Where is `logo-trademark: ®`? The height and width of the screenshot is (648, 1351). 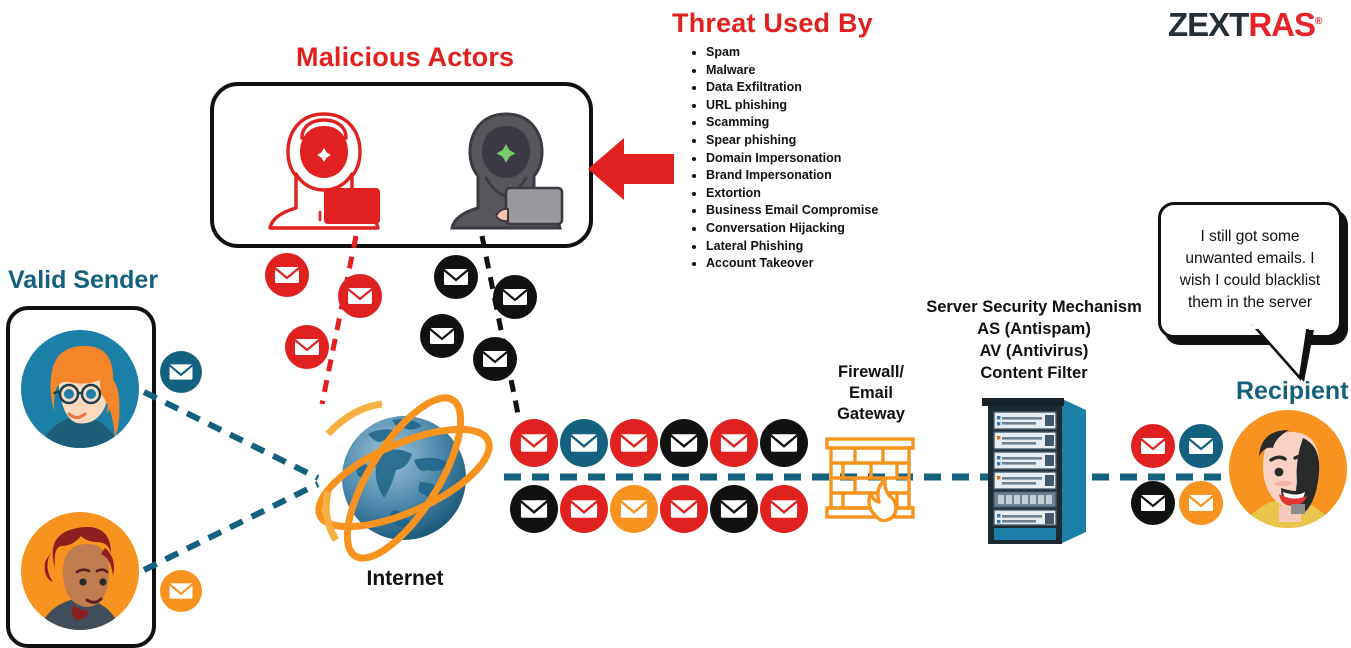
logo-trademark: ® is located at coordinates (1318, 21).